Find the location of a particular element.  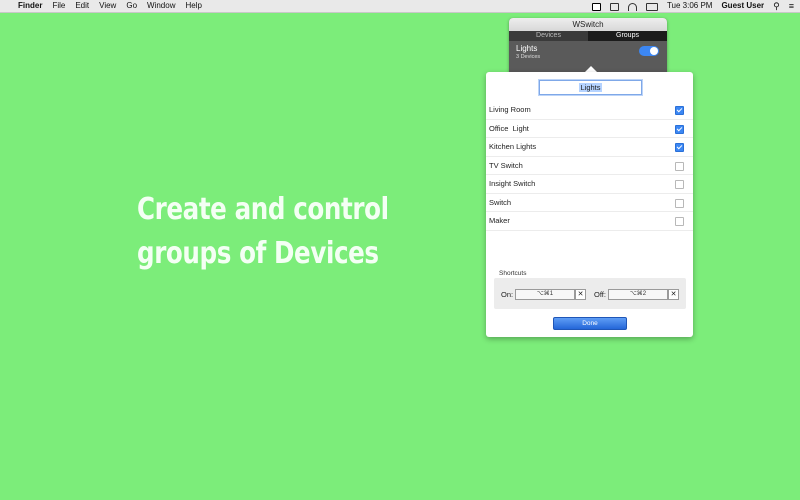

device-row: Kitchen Lights is located at coordinates (589, 147).